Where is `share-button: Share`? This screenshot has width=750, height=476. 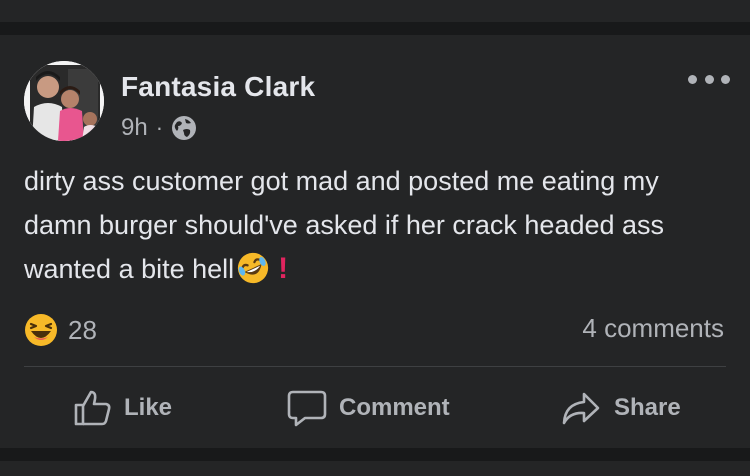 share-button: Share is located at coordinates (620, 408).